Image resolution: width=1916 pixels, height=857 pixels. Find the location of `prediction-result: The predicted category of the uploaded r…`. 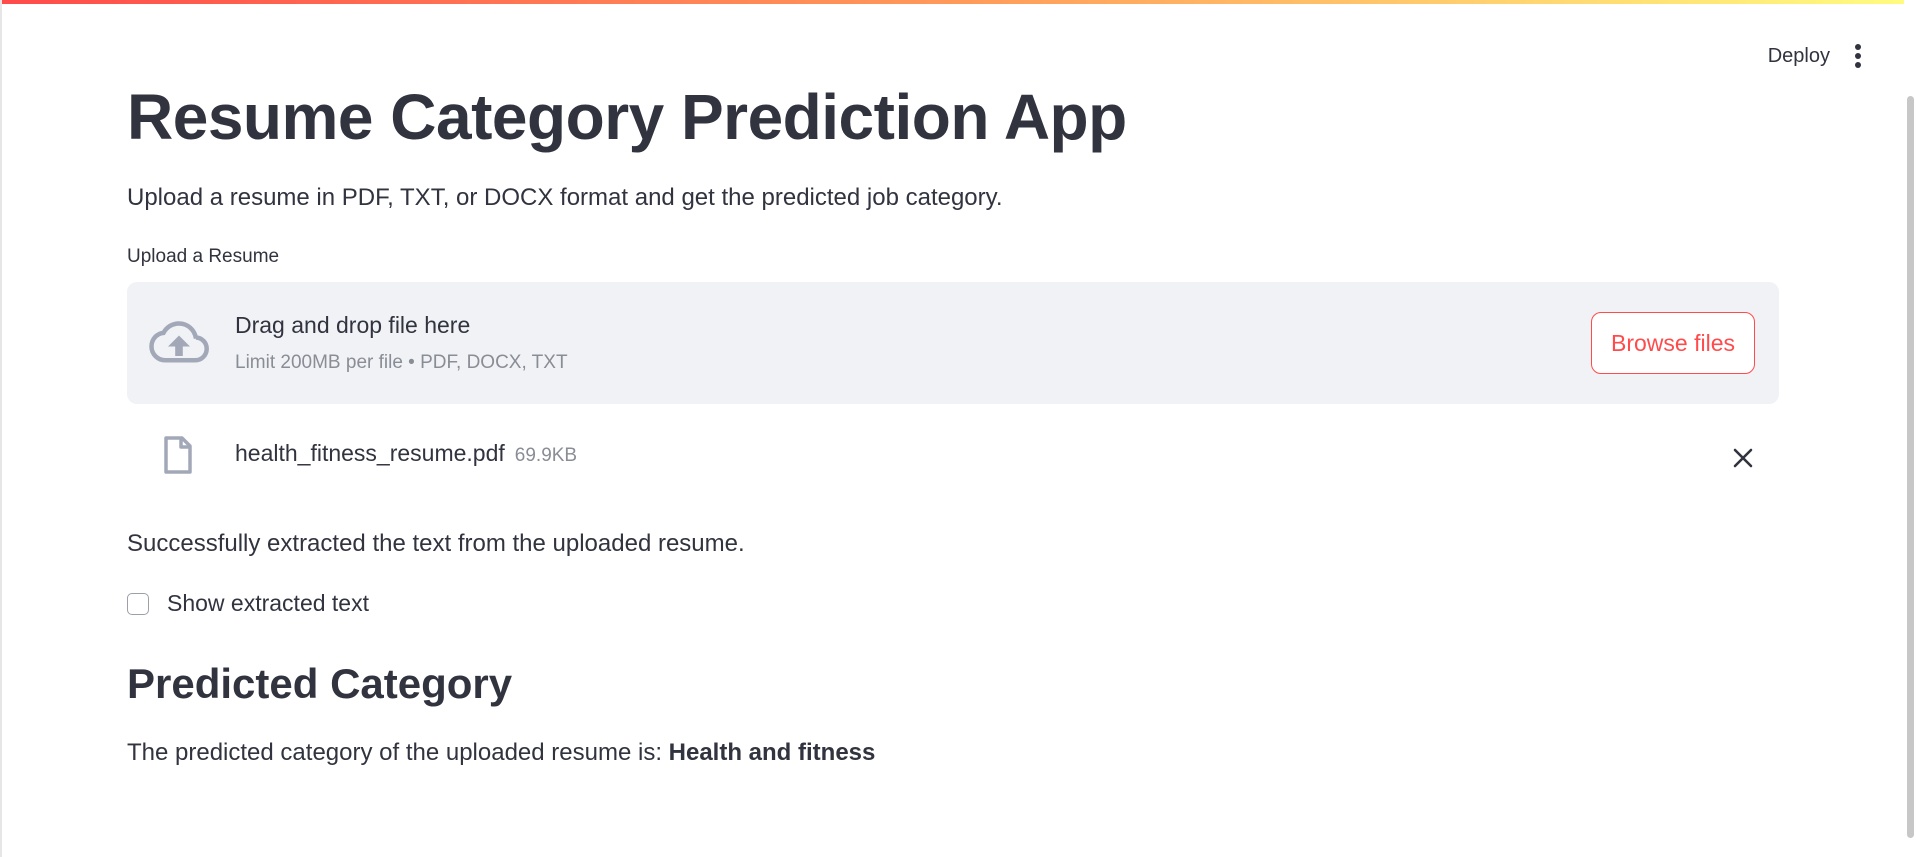

prediction-result: The predicted category of the uploaded r… is located at coordinates (953, 753).